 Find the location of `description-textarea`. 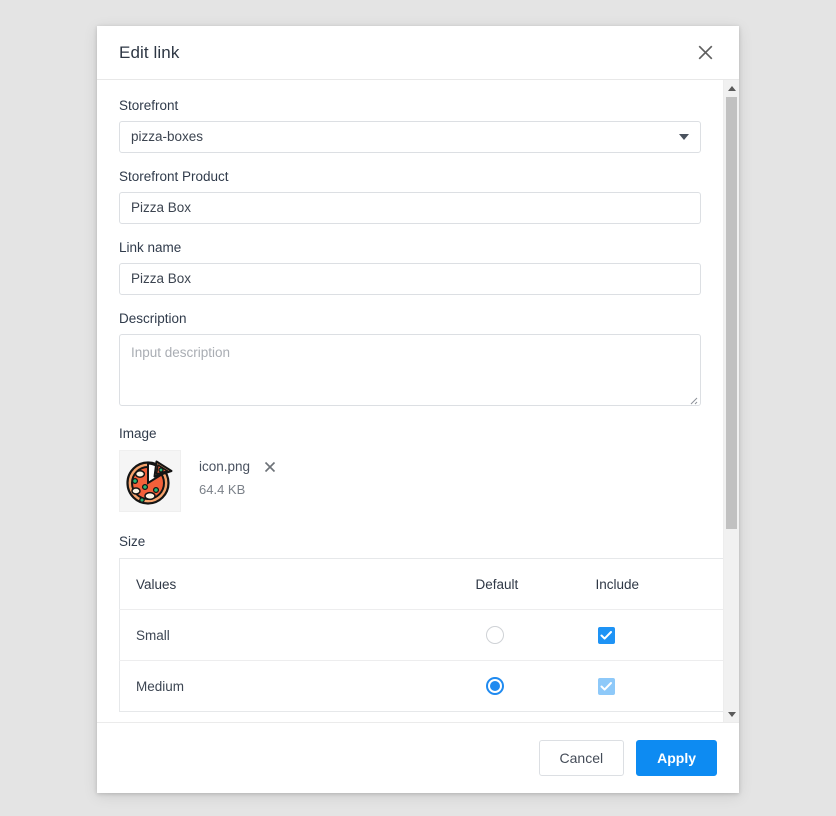

description-textarea is located at coordinates (410, 370).